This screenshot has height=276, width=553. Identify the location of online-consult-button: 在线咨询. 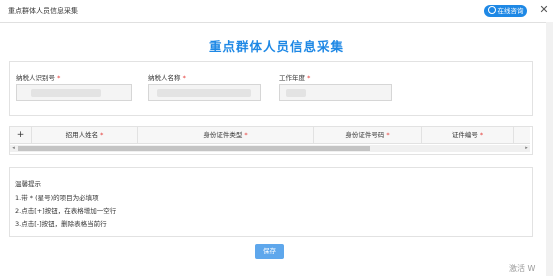
(505, 11).